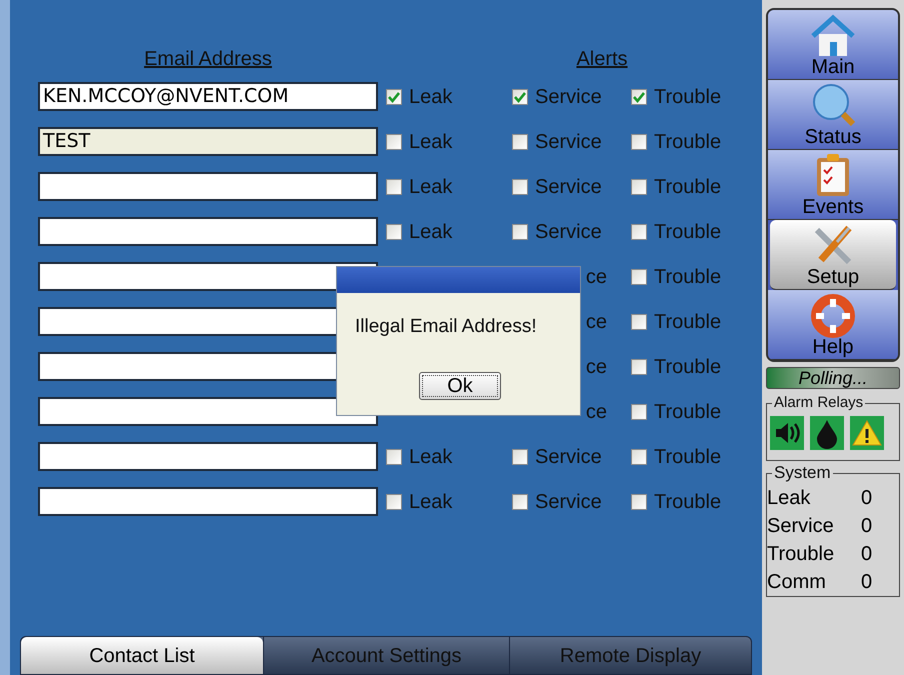  I want to click on column-header: Alerts, so click(602, 59).